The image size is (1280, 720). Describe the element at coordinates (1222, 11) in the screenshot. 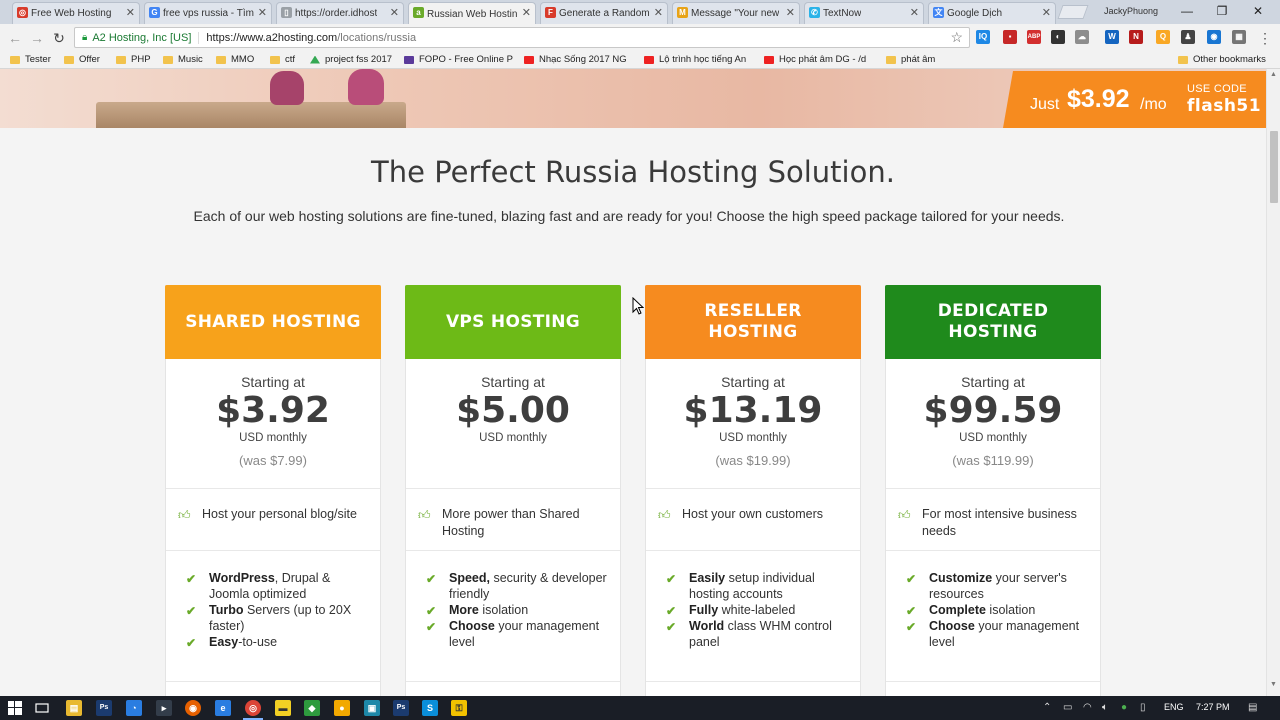

I see `restore-button: ❐` at that location.